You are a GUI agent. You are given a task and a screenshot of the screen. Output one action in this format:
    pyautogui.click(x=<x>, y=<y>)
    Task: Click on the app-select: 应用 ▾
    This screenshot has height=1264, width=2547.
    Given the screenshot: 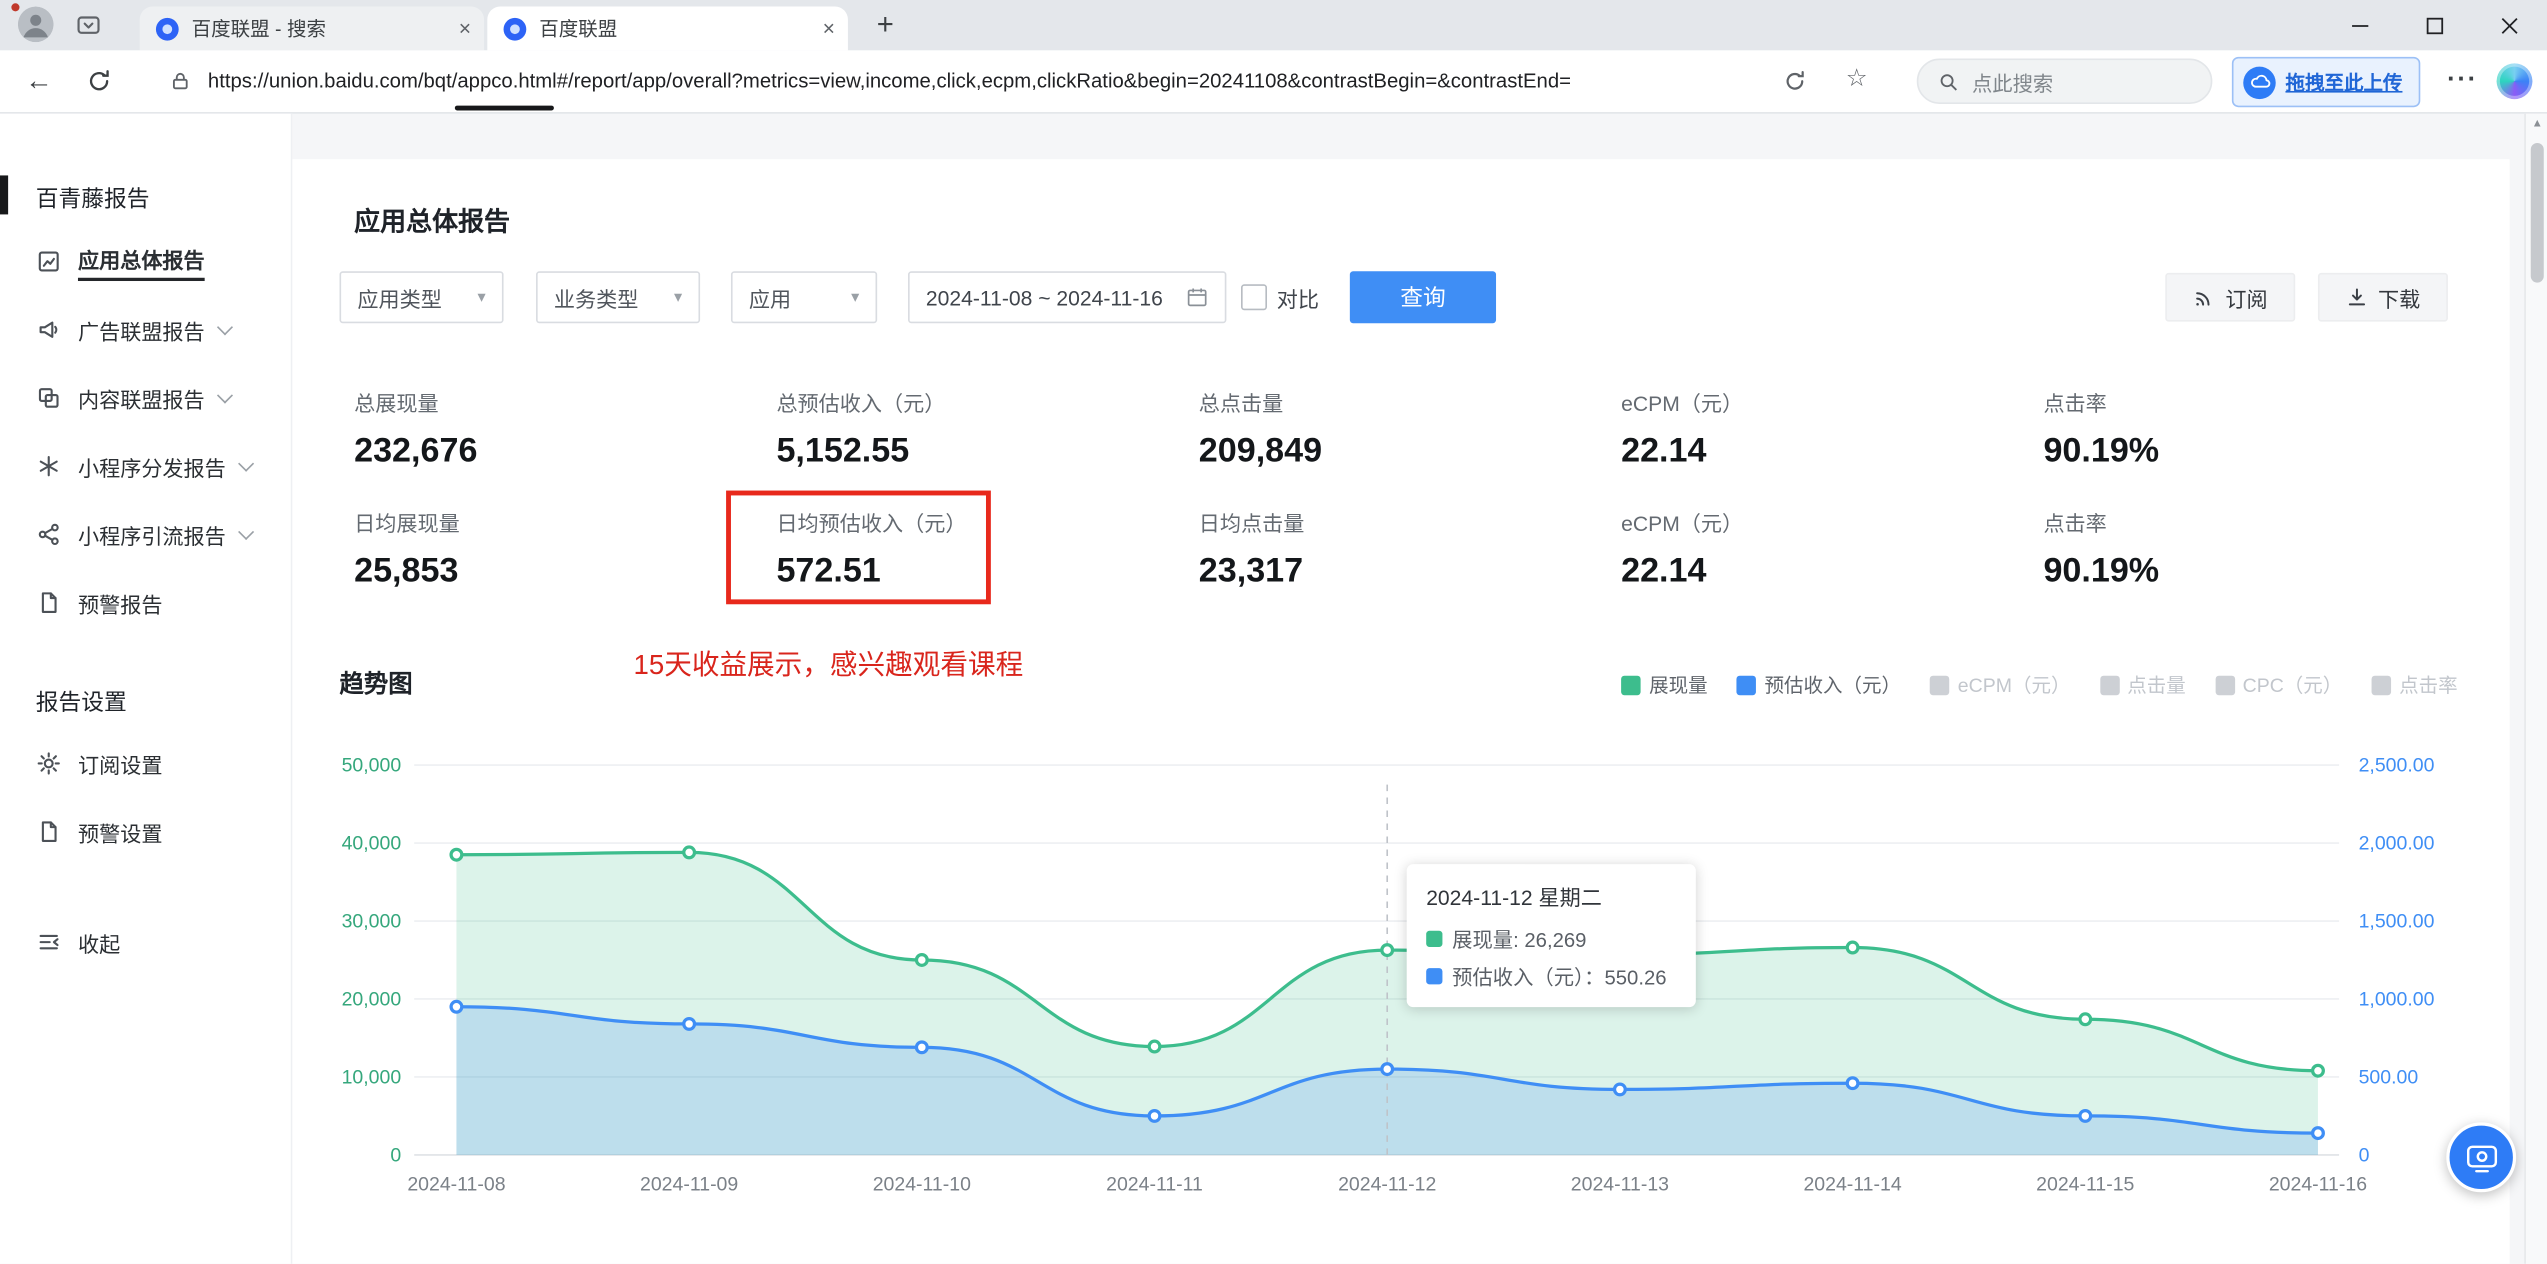 What is the action you would take?
    pyautogui.click(x=804, y=297)
    